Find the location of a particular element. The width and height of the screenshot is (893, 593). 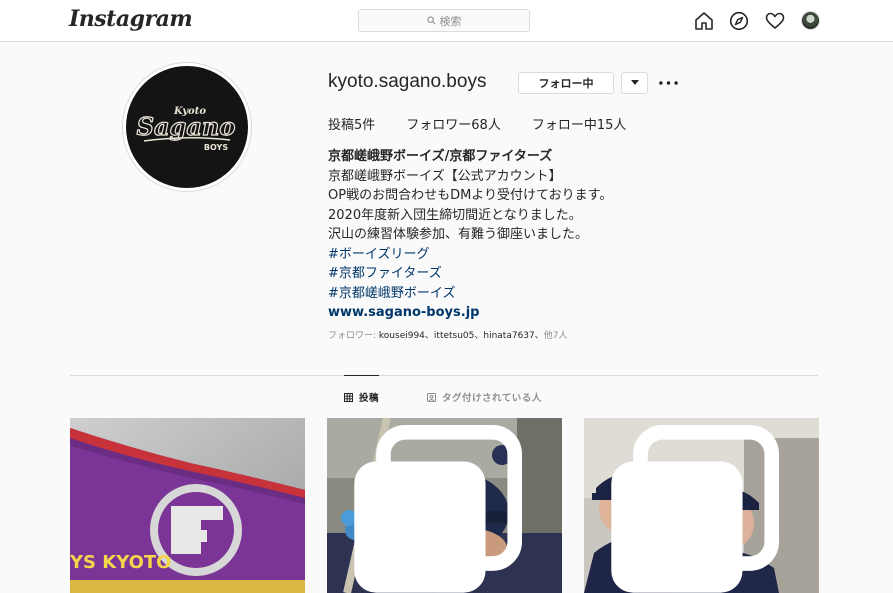

active-tab-indicator is located at coordinates (361, 375).